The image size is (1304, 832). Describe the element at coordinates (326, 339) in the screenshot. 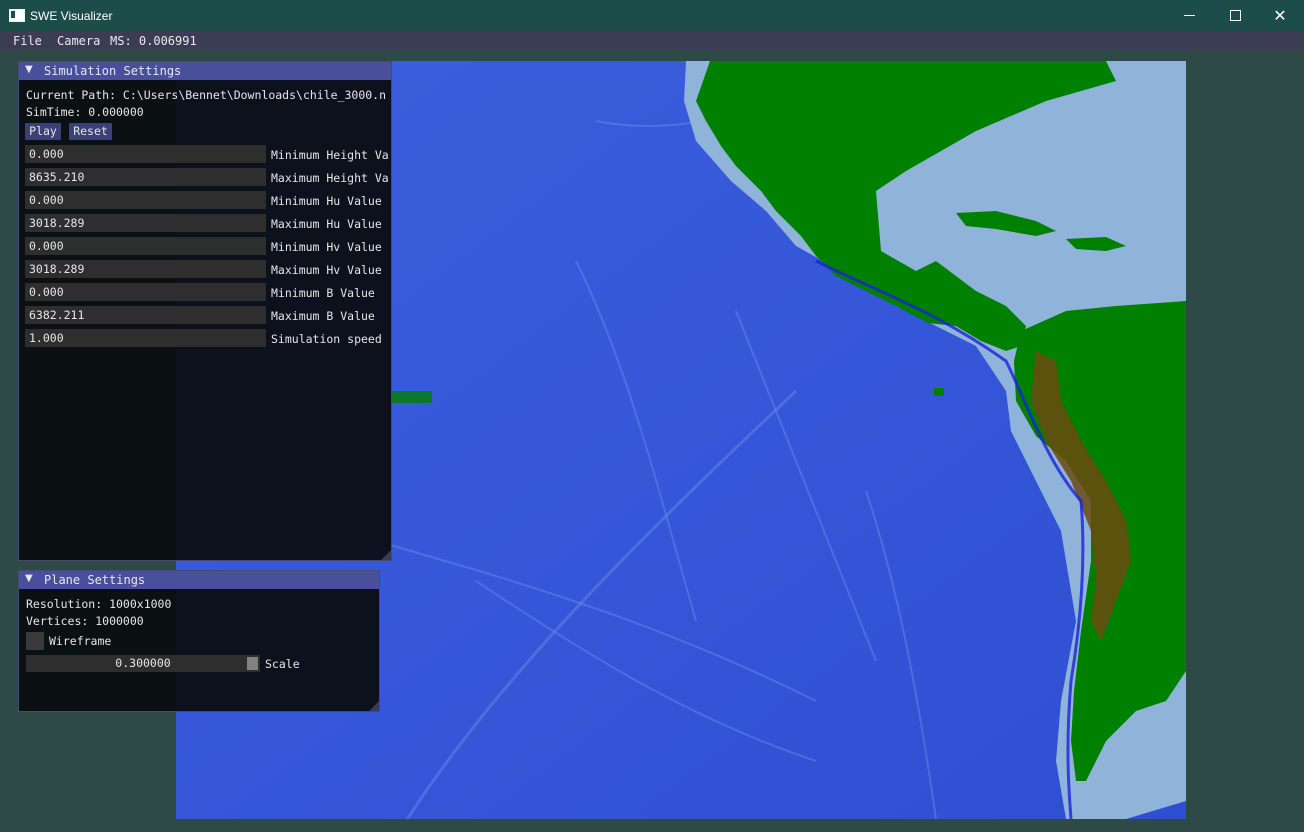

I see `simulation-speed-label: Simulation speed` at that location.